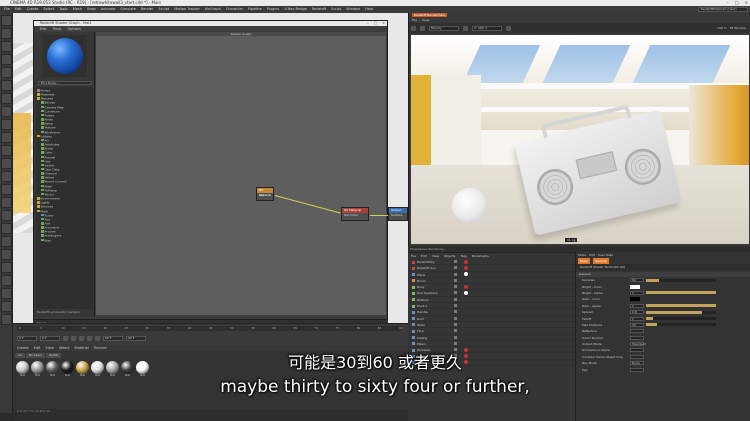  What do you see at coordinates (234, 9) in the screenshot?
I see `menu-item-character: Character` at bounding box center [234, 9].